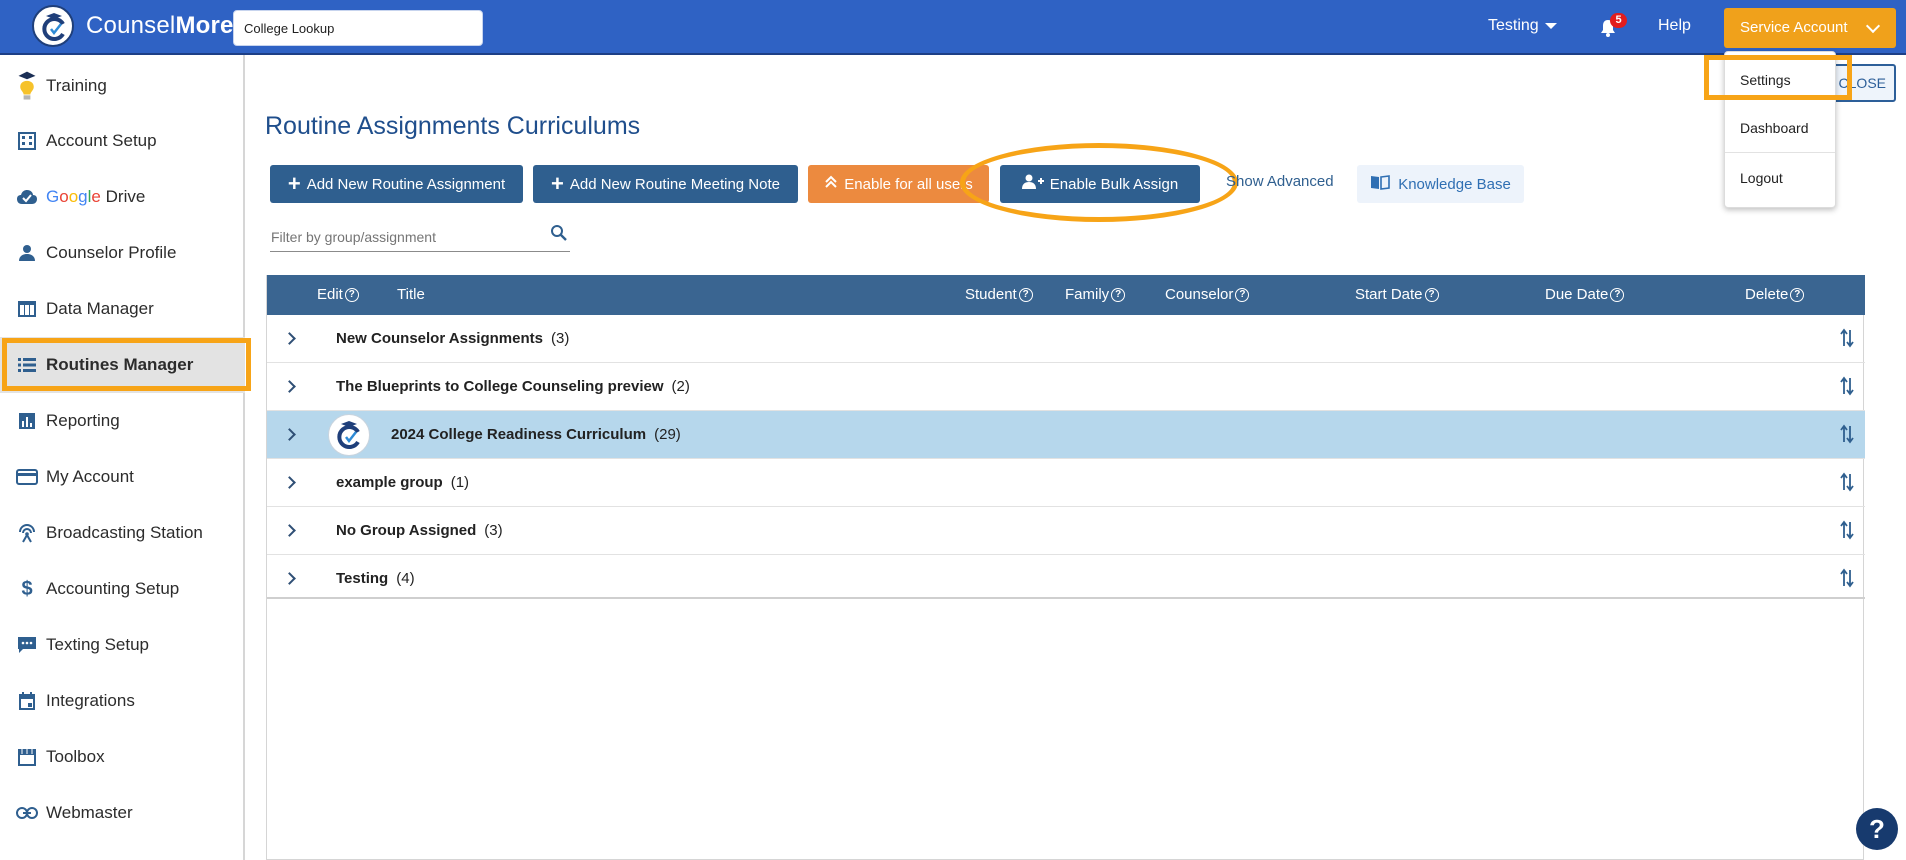 The width and height of the screenshot is (1906, 860). Describe the element at coordinates (396, 184) in the screenshot. I see `add-routine-assignment-button: + Add New Routine Assignment` at that location.